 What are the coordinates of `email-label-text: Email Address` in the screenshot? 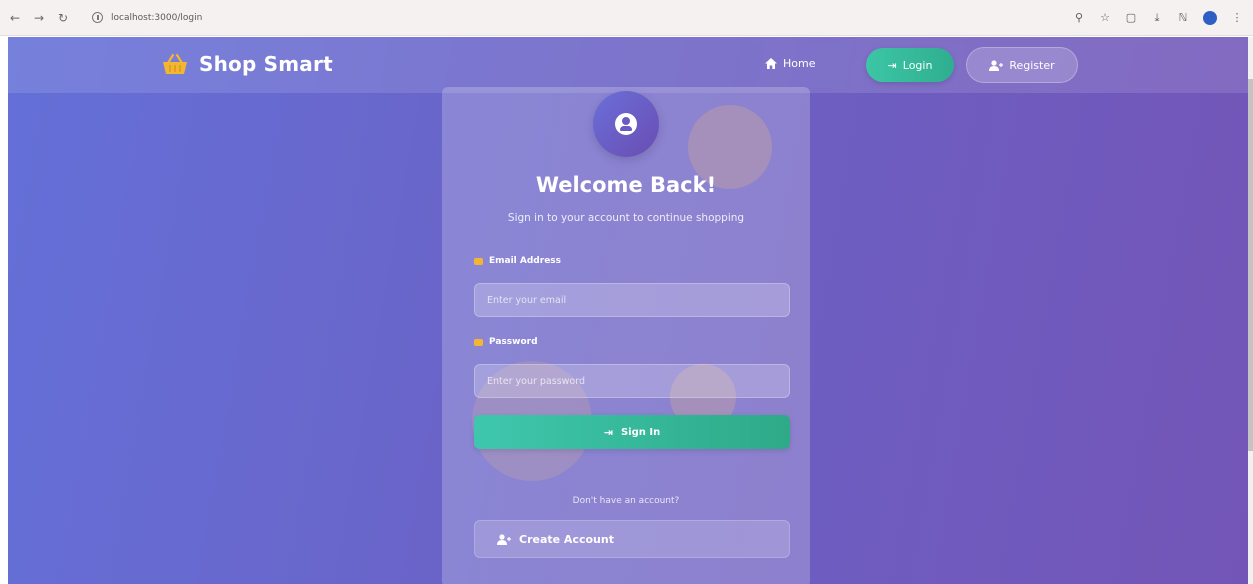 It's located at (525, 261).